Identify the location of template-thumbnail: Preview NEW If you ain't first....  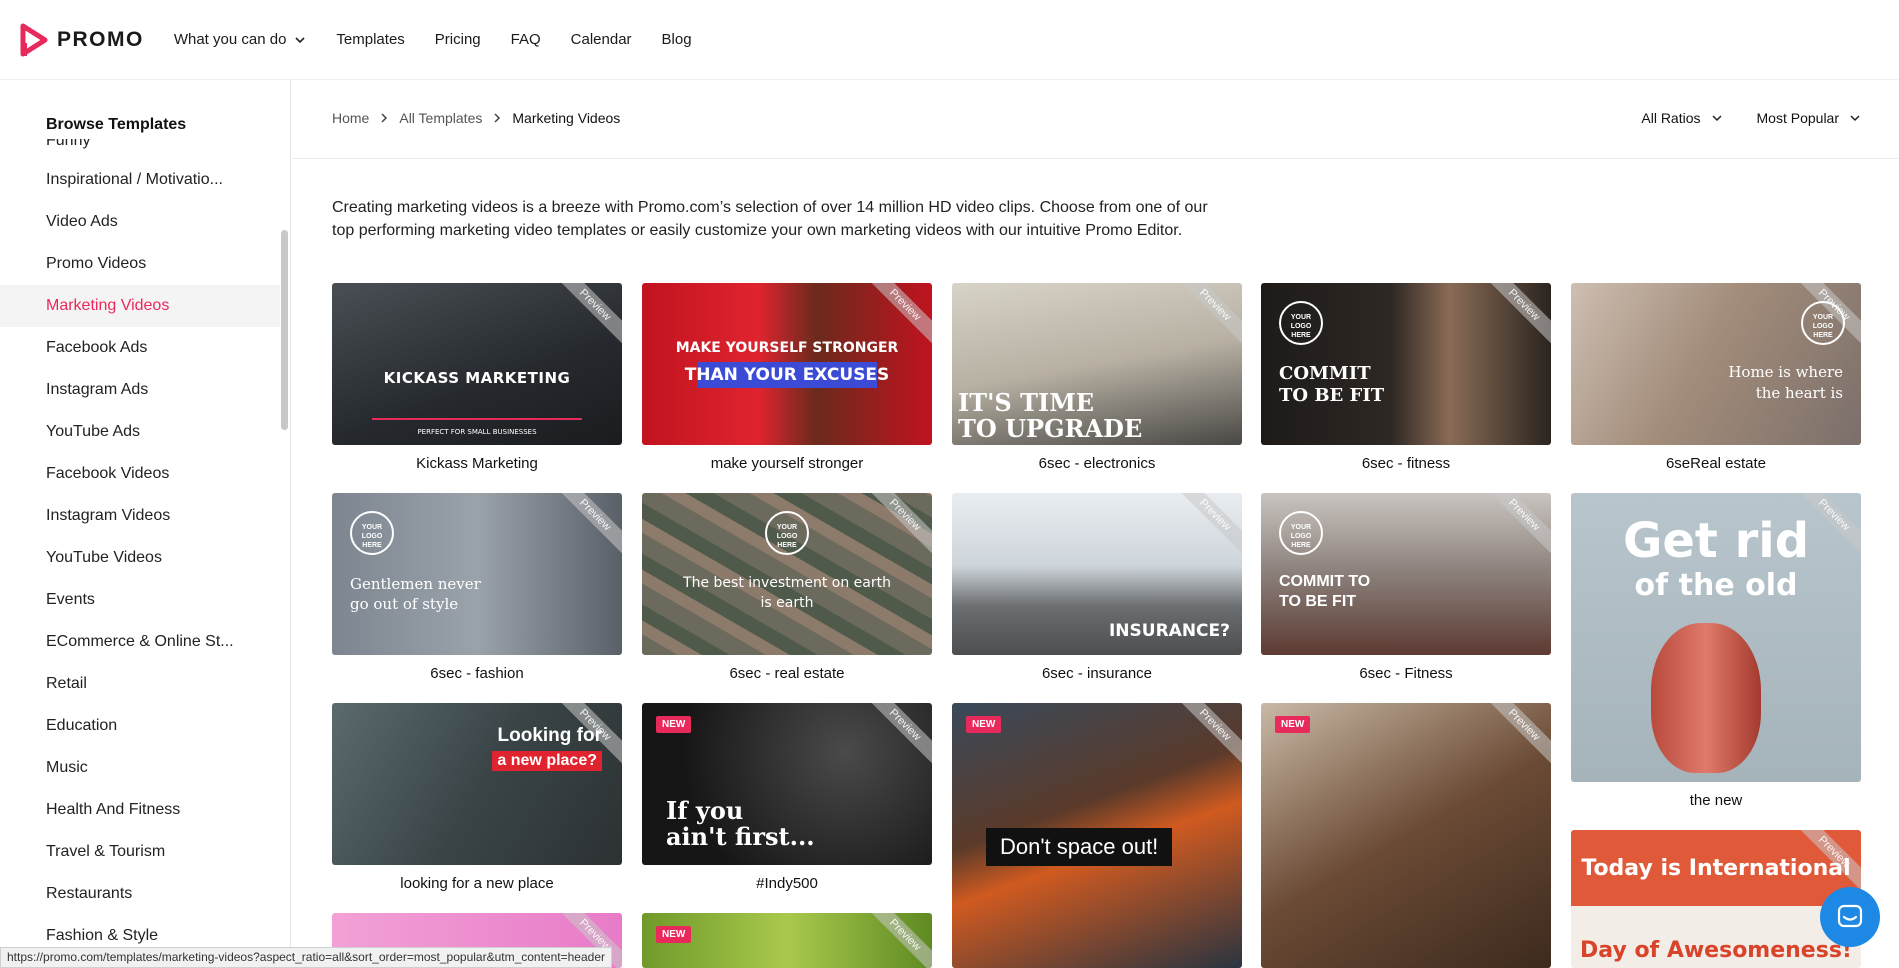
(787, 784).